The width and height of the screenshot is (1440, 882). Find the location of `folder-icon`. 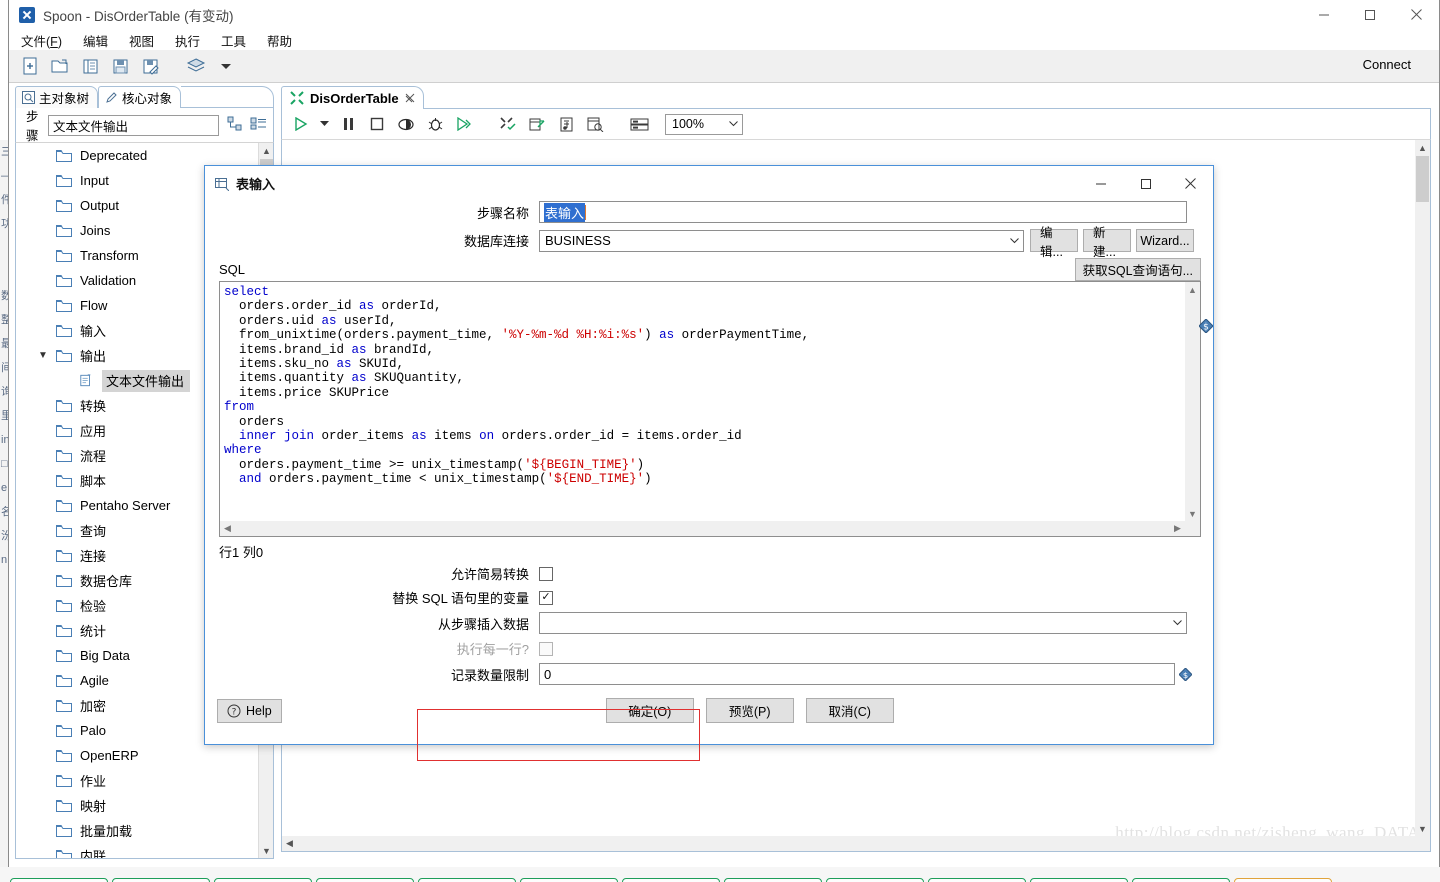

folder-icon is located at coordinates (64, 356).